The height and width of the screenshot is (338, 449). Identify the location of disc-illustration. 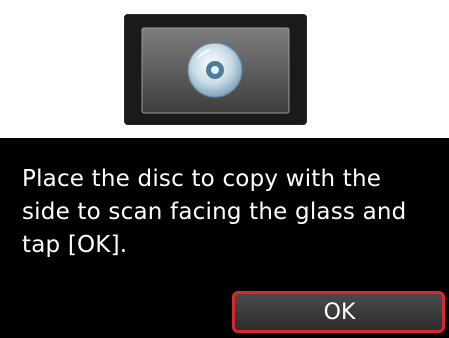
(215, 69).